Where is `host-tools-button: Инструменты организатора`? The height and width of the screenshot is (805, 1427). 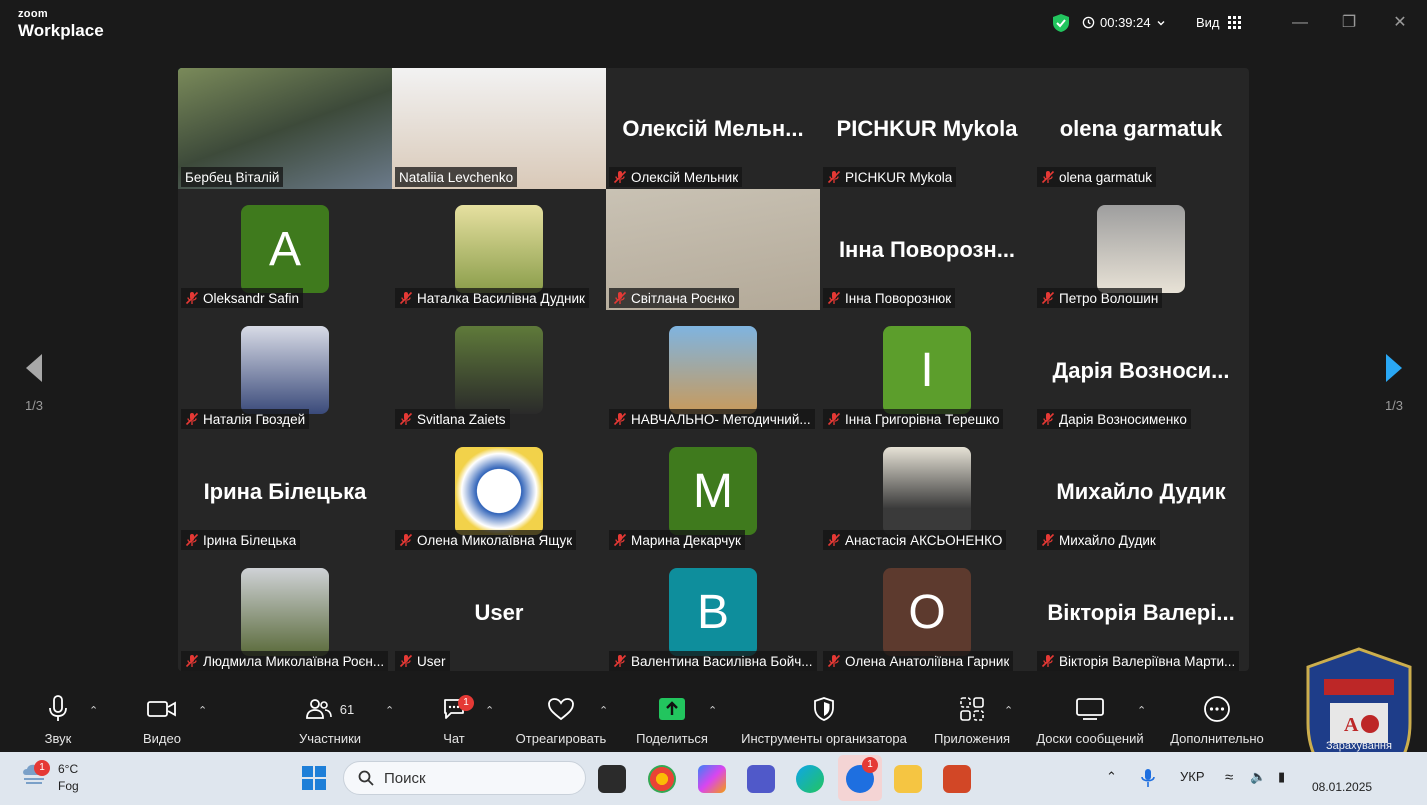 host-tools-button: Инструменты организатора is located at coordinates (824, 720).